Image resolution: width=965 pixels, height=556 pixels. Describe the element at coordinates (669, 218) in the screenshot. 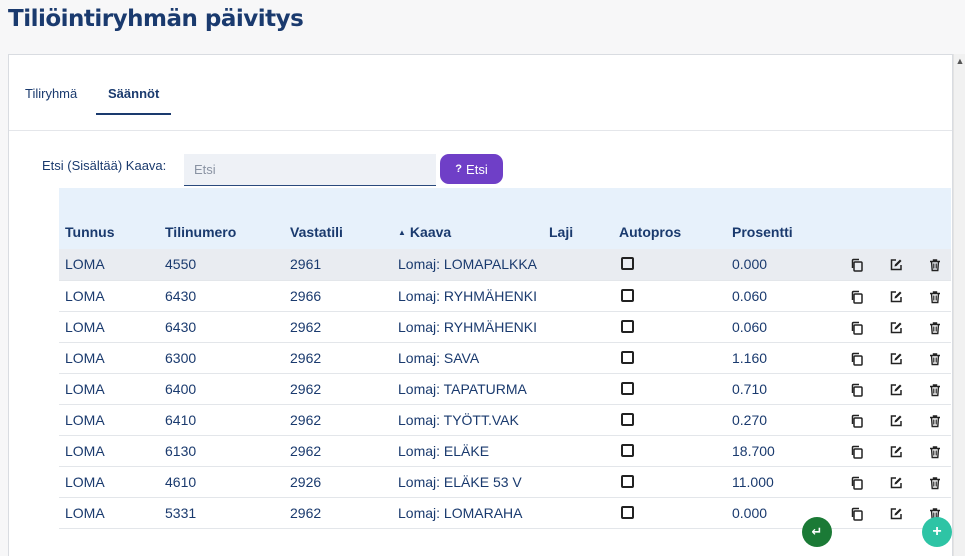

I see `col-header-autopros: Autopros` at that location.